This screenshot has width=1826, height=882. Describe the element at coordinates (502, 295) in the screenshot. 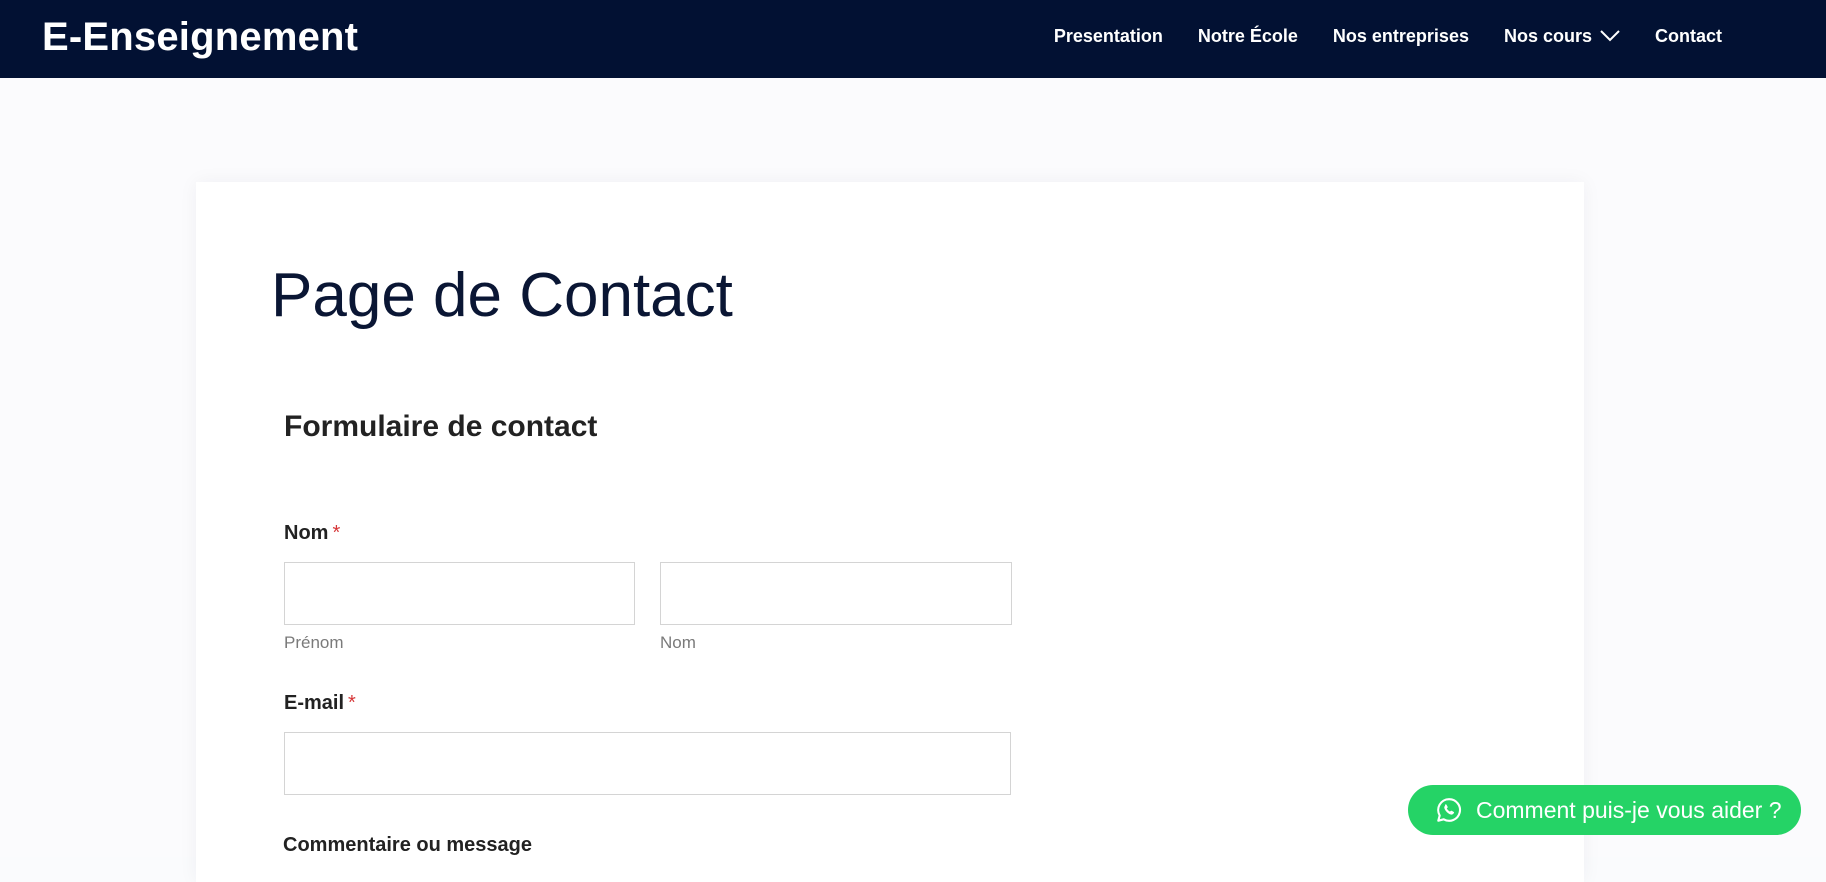

I see `page-title: Page de Contact` at that location.